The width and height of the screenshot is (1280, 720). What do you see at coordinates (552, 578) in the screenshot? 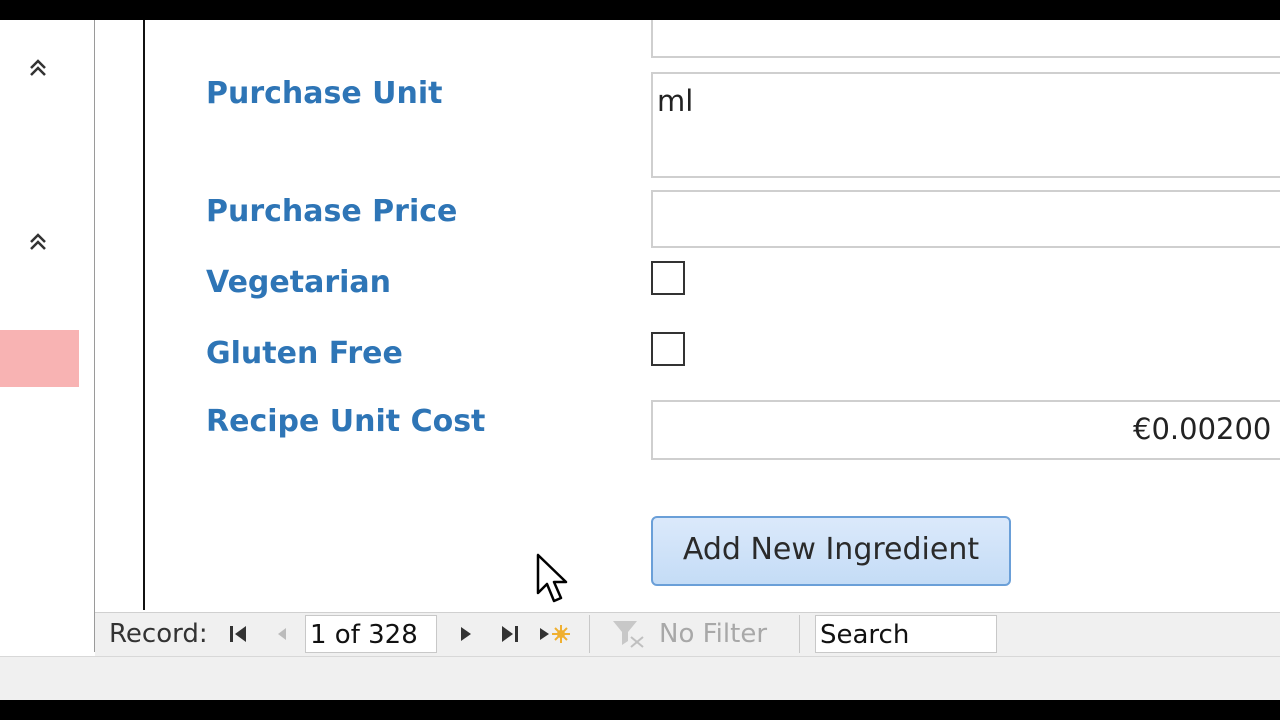
I see `mouse-cursor-icon` at bounding box center [552, 578].